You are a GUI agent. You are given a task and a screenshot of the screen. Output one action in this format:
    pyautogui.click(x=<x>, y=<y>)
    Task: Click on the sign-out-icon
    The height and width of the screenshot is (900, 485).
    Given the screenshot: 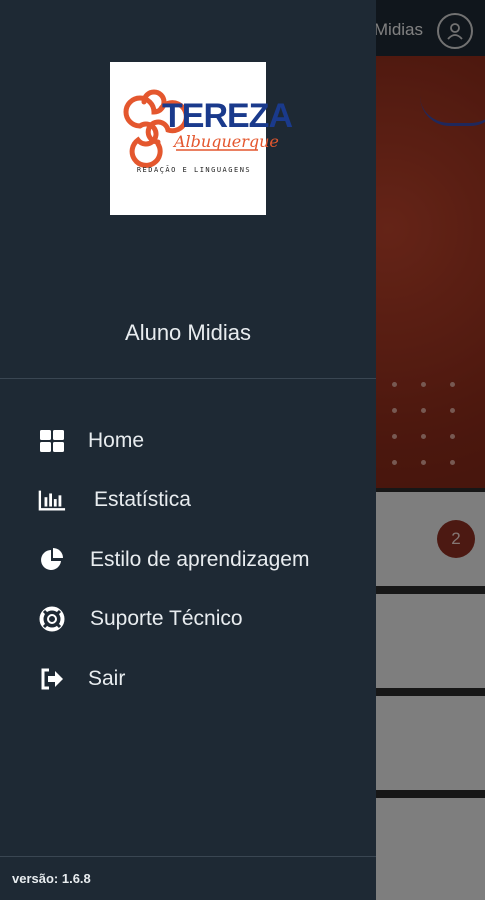 What is the action you would take?
    pyautogui.click(x=52, y=679)
    